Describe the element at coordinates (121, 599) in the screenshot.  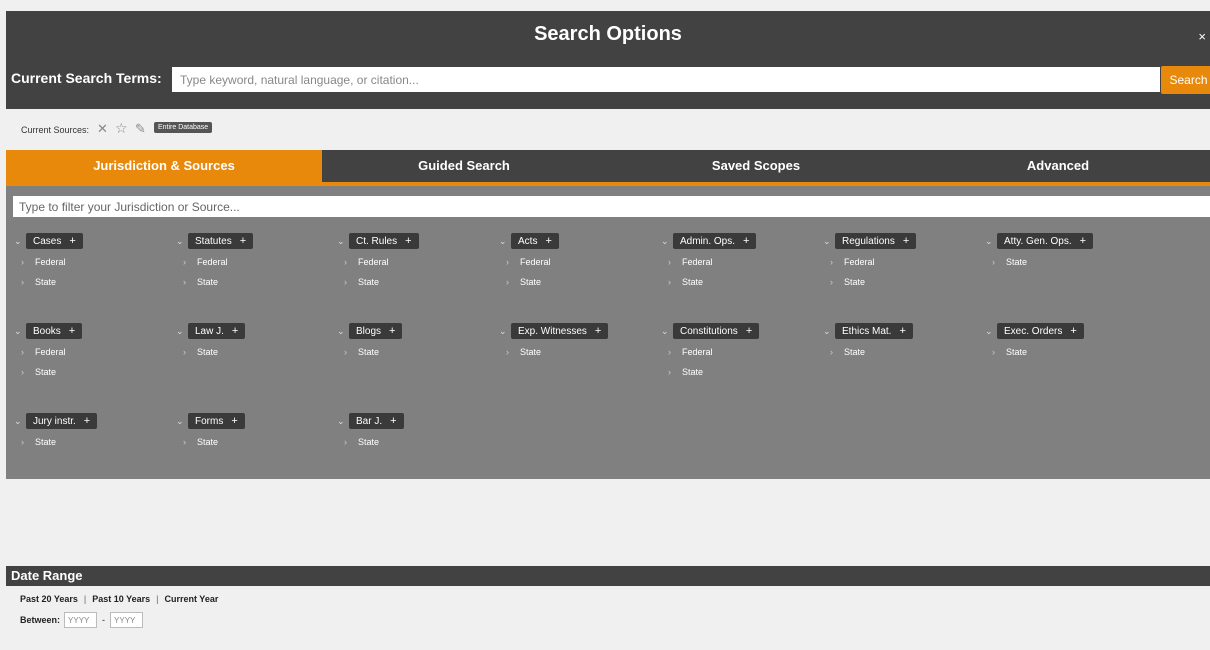
I see `past-10-years-link: Past 10 Years` at that location.